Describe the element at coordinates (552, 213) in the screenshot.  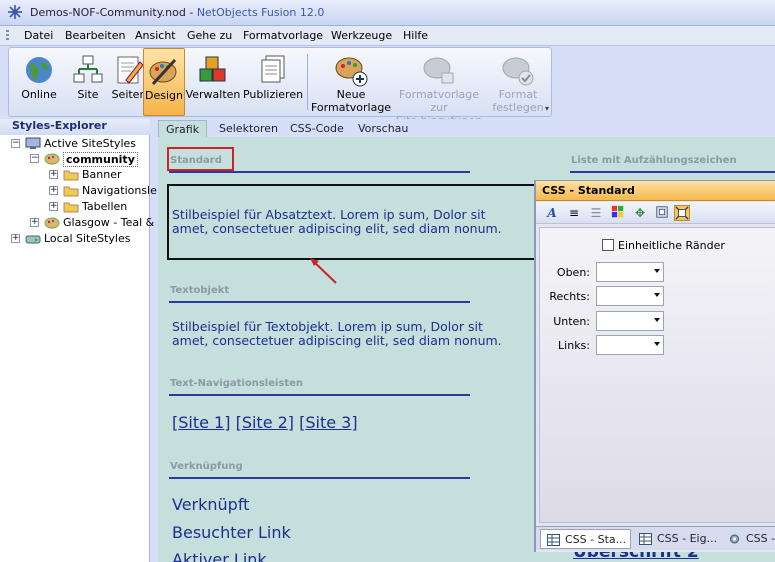
I see `font-style-icon: A` at that location.